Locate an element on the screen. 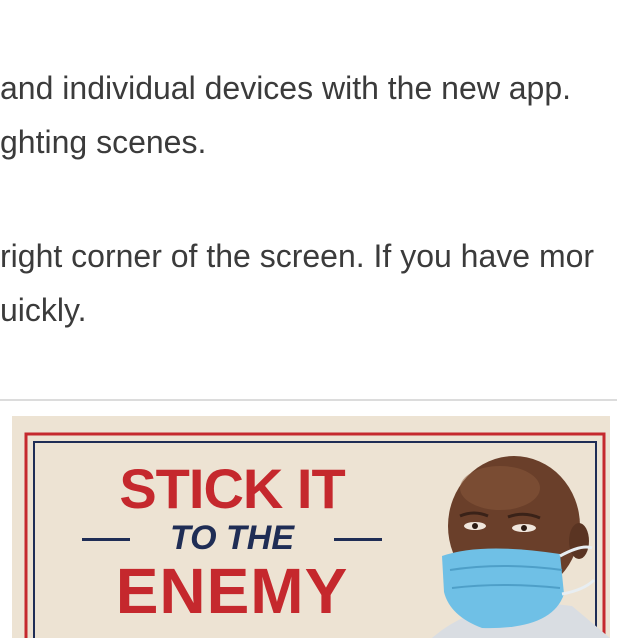 The height and width of the screenshot is (638, 618). poster-slogan: STICK IT TO THE ENEMY is located at coordinates (232, 542).